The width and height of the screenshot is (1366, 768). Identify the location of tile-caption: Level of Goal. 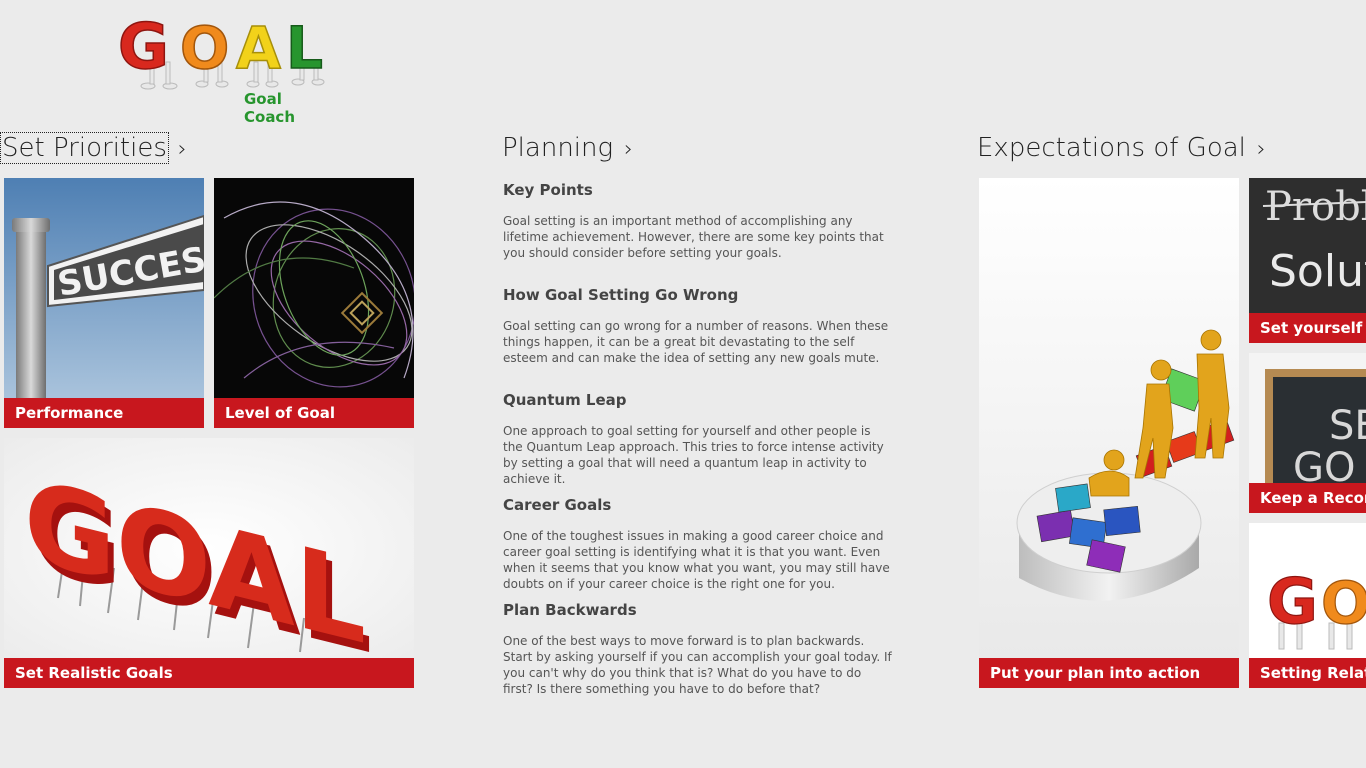
(314, 413).